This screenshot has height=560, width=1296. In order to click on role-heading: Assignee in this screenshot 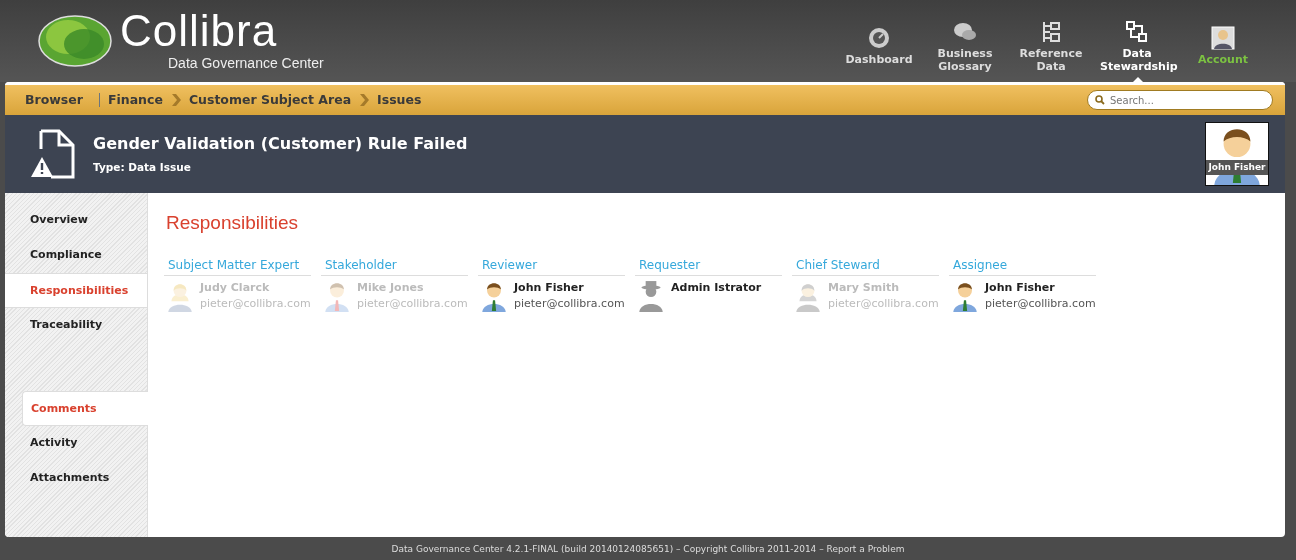, I will do `click(1022, 265)`.